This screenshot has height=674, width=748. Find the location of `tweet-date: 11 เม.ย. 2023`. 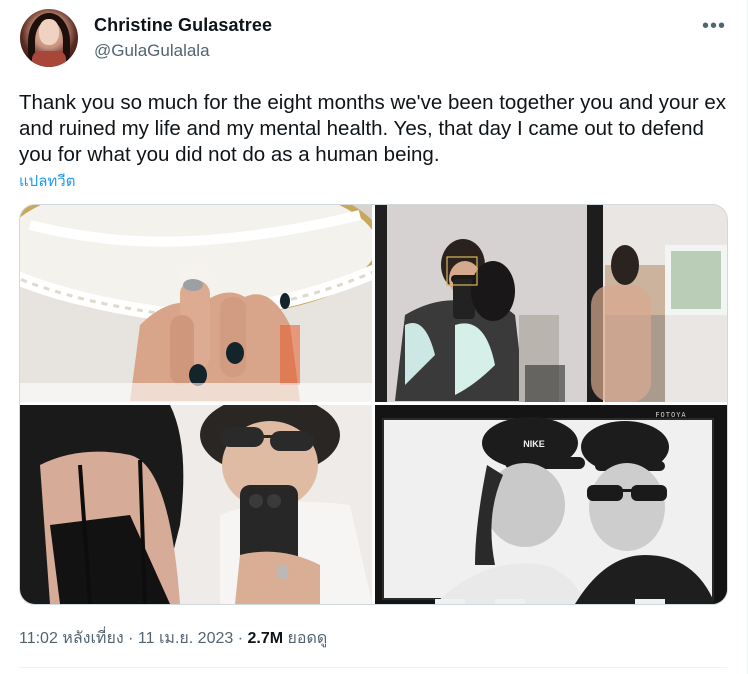

tweet-date: 11 เม.ย. 2023 is located at coordinates (185, 638).